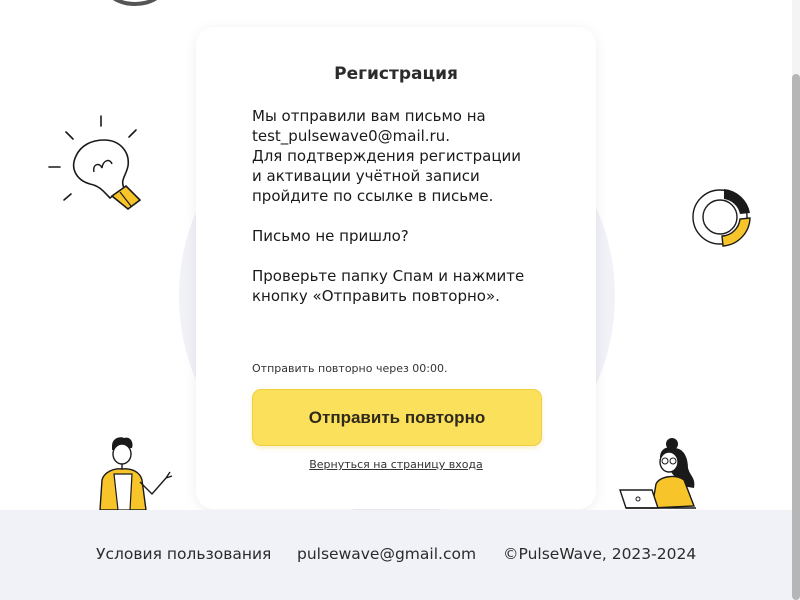 Image resolution: width=800 pixels, height=600 pixels. What do you see at coordinates (721, 218) in the screenshot?
I see `progress-ring-icon` at bounding box center [721, 218].